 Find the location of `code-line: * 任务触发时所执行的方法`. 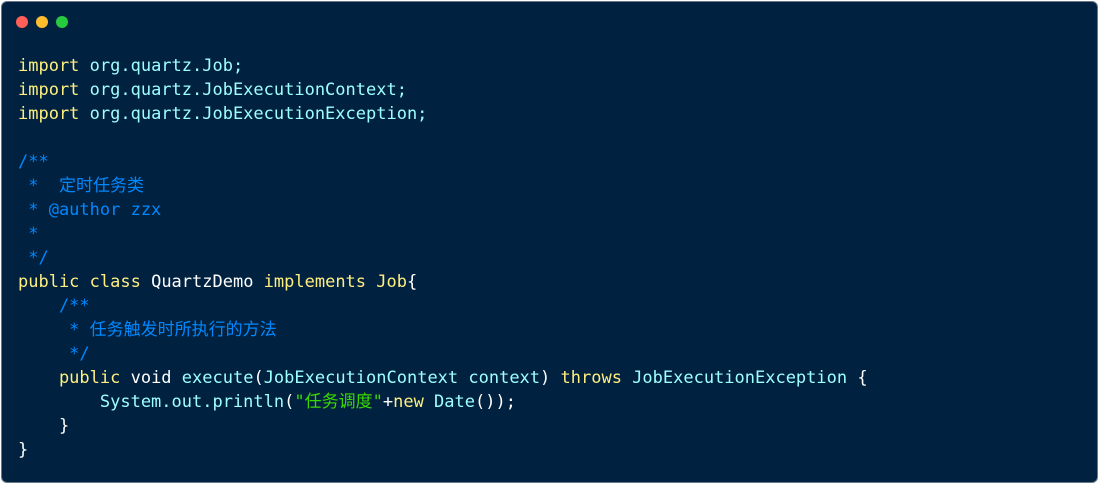

code-line: * 任务触发时所执行的方法 is located at coordinates (443, 330).